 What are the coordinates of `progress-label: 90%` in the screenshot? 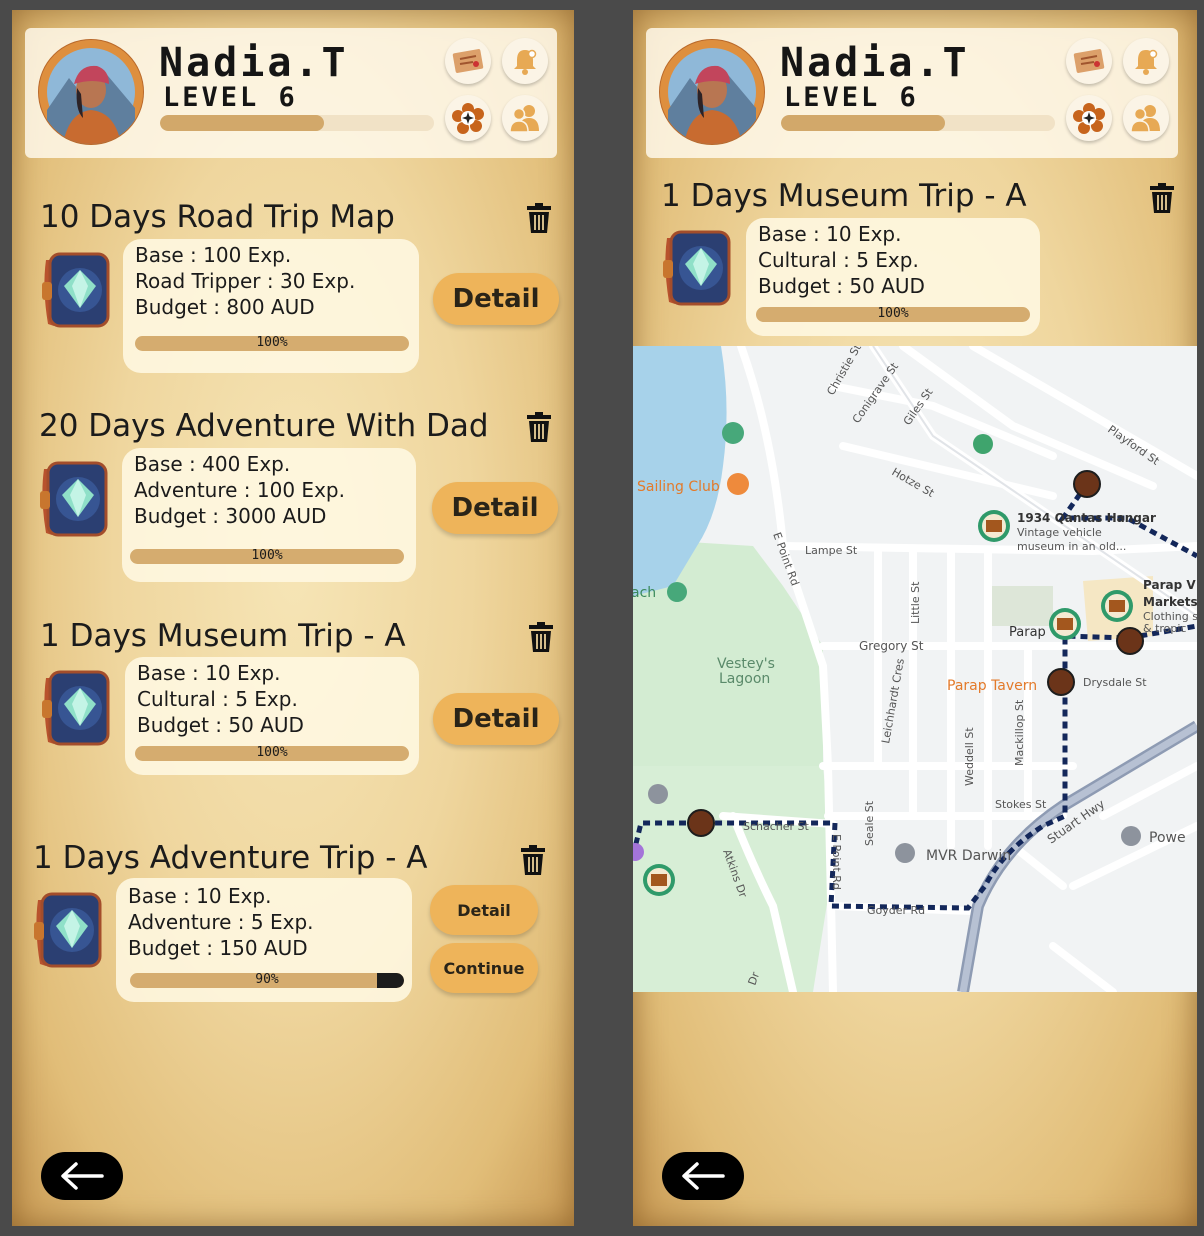 It's located at (267, 980).